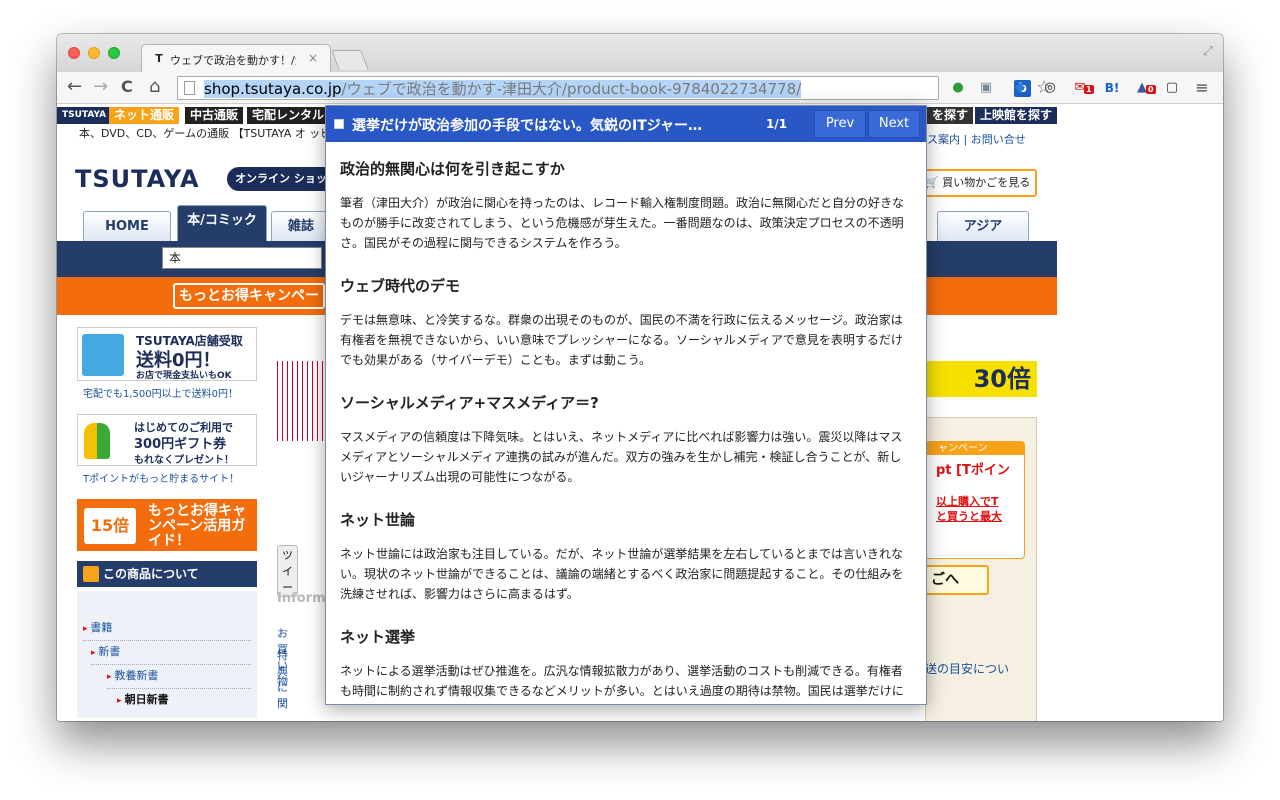 The width and height of the screenshot is (1280, 800). I want to click on service-net-shop: ネット通販, so click(144, 115).